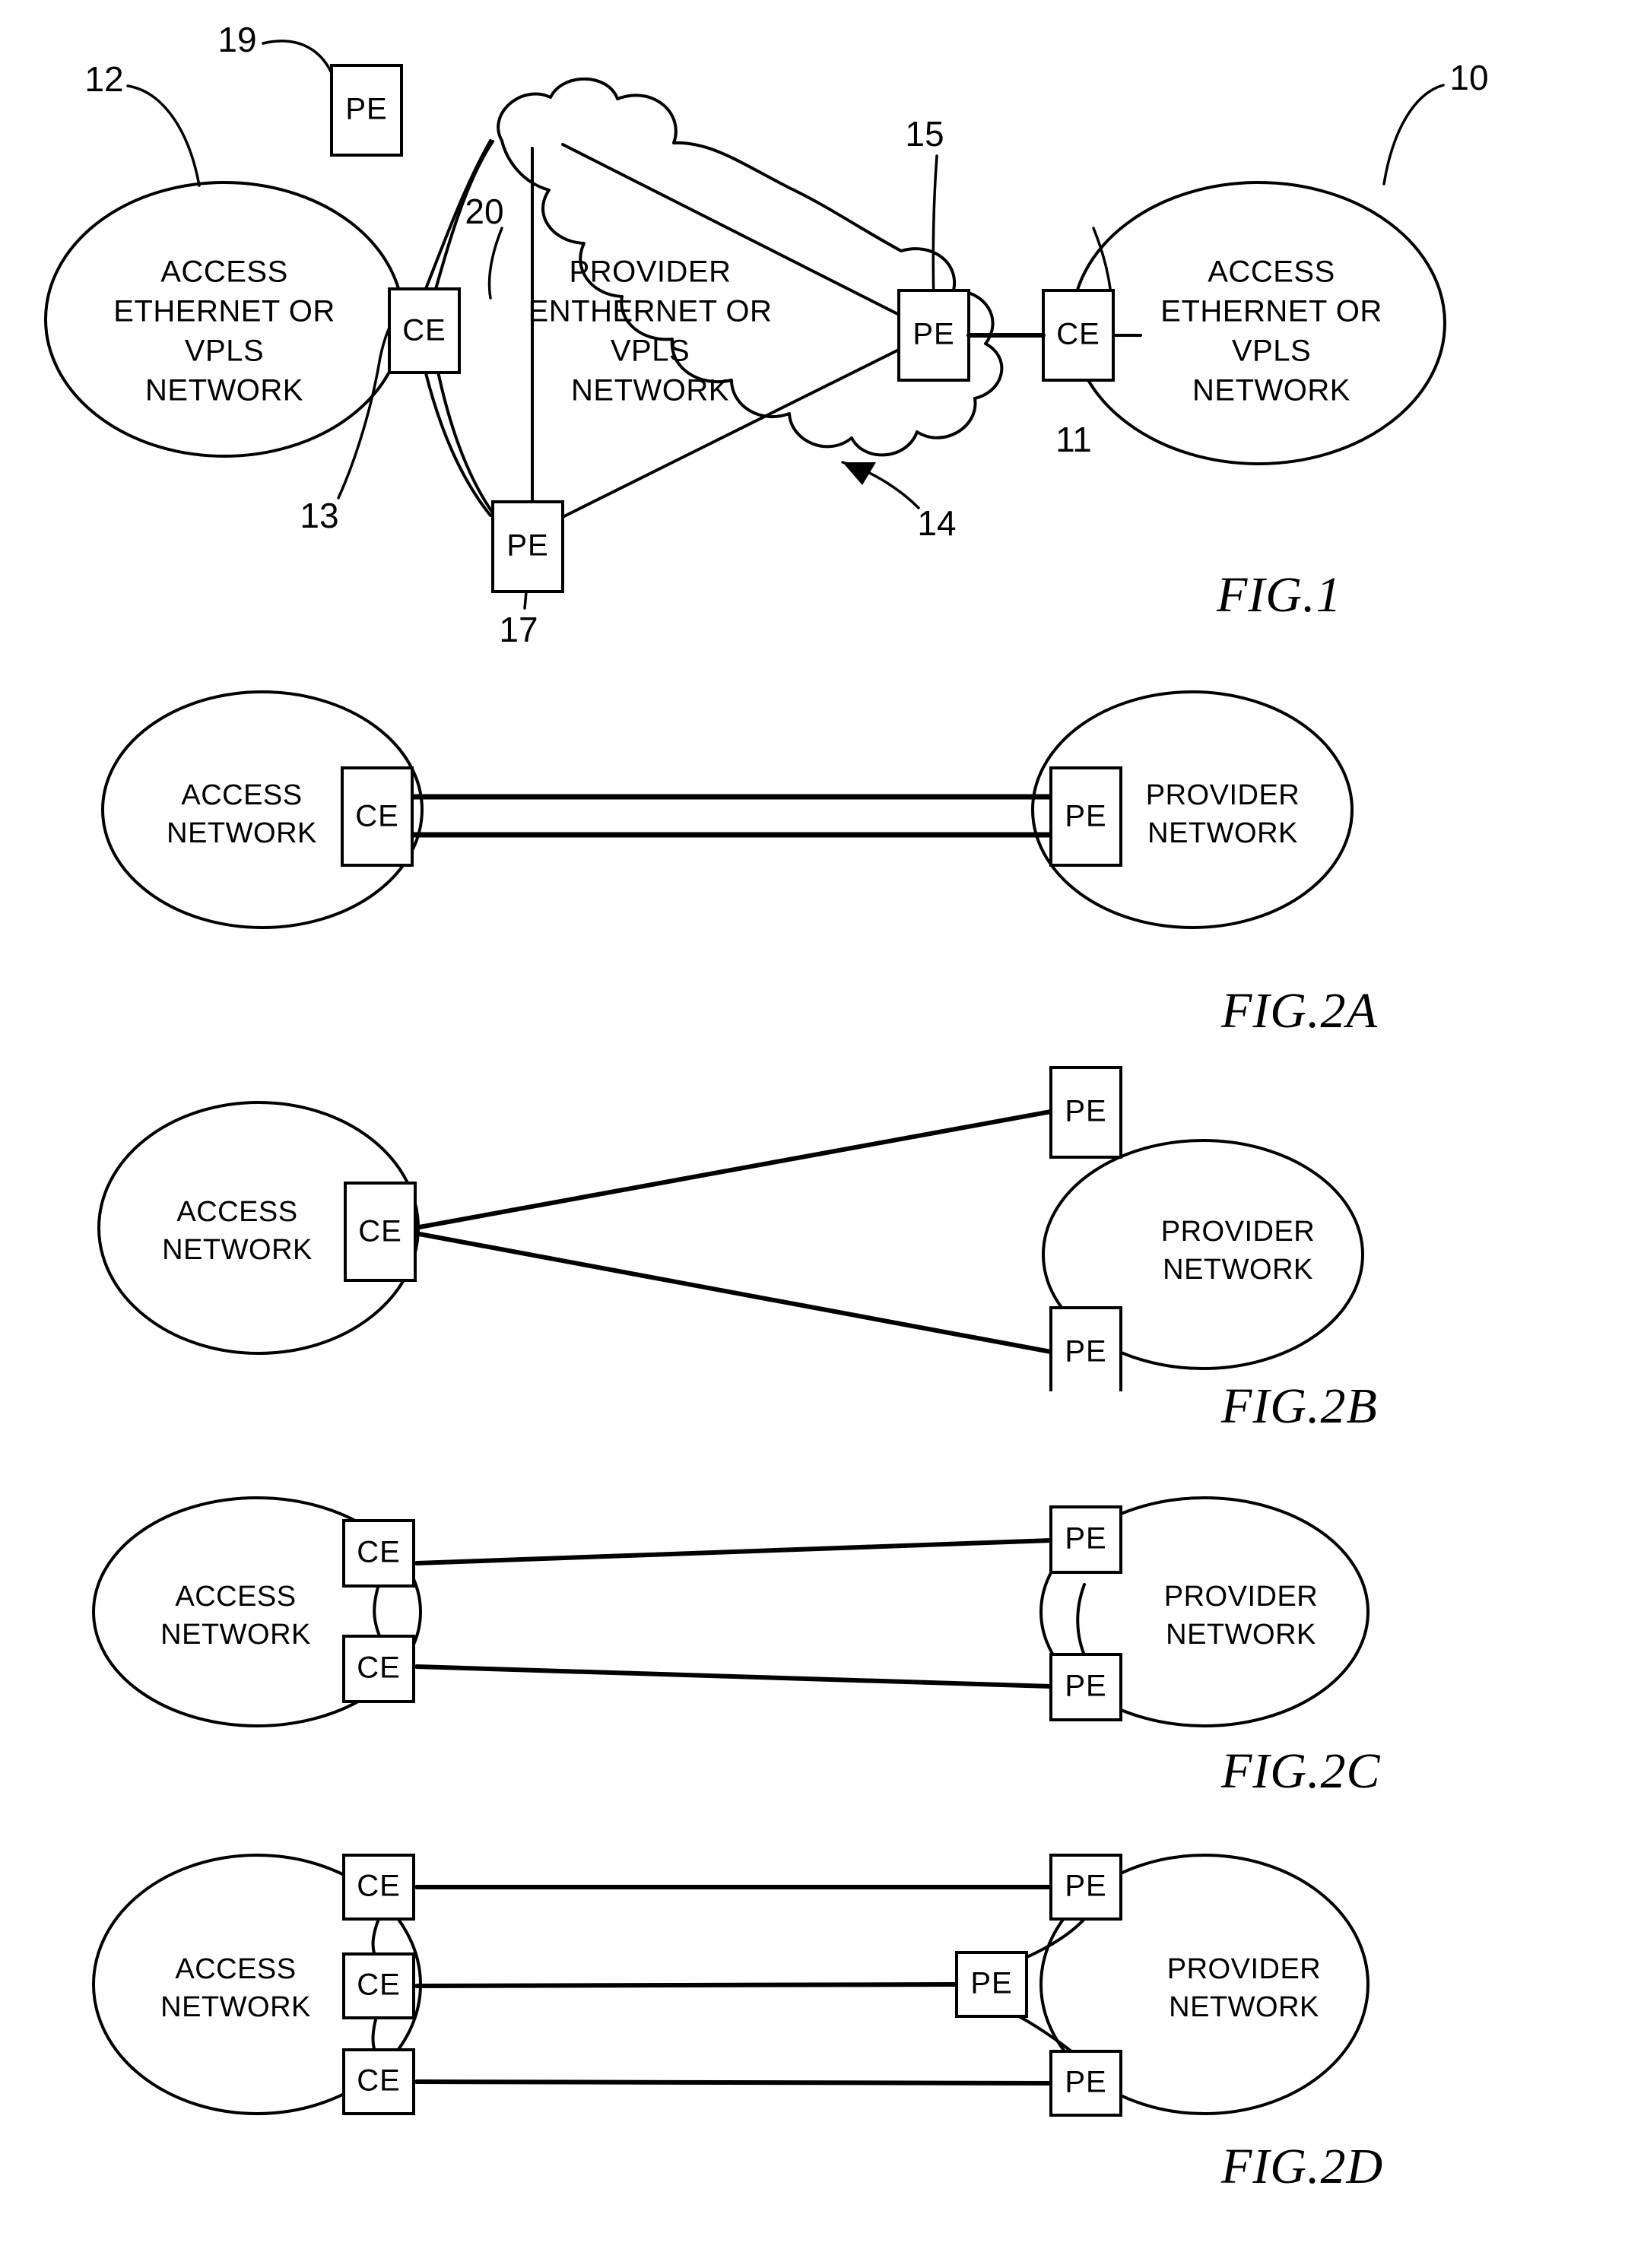  Describe the element at coordinates (733, 1551) in the screenshot. I see `fig2c-link-top` at that location.